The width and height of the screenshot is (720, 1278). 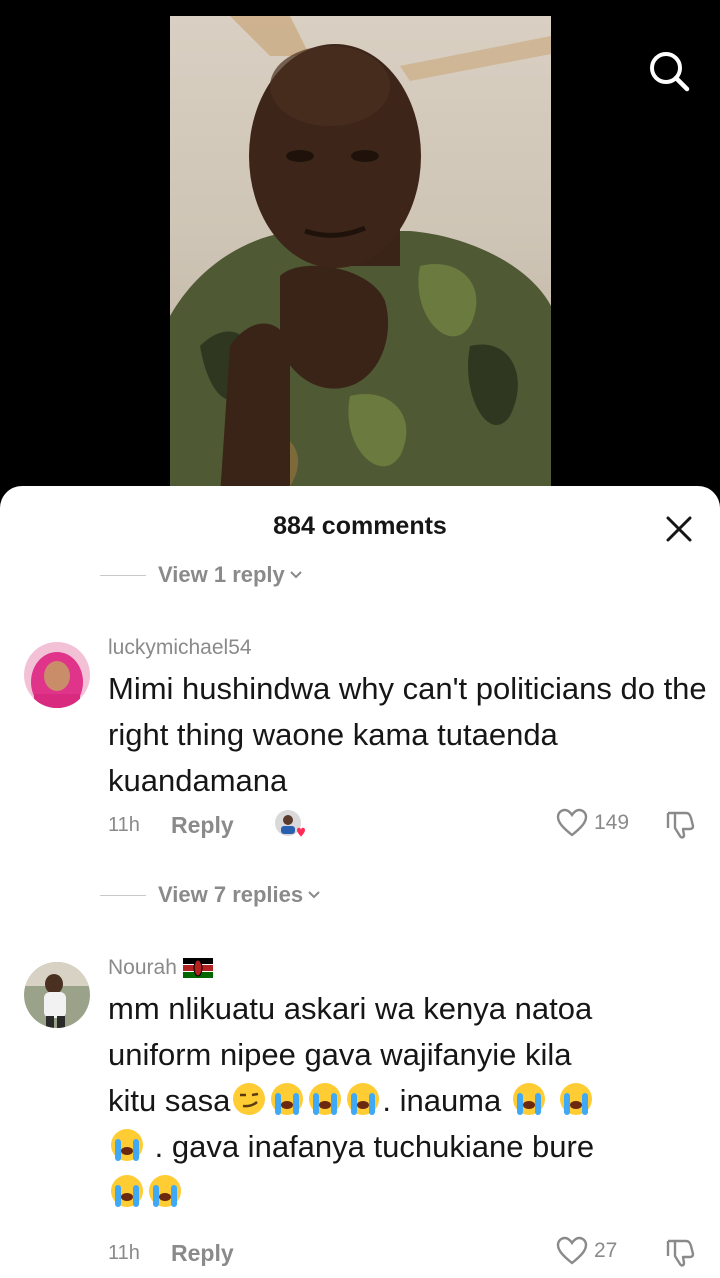 I want to click on view-replies-label: View 7 replies, so click(x=231, y=894).